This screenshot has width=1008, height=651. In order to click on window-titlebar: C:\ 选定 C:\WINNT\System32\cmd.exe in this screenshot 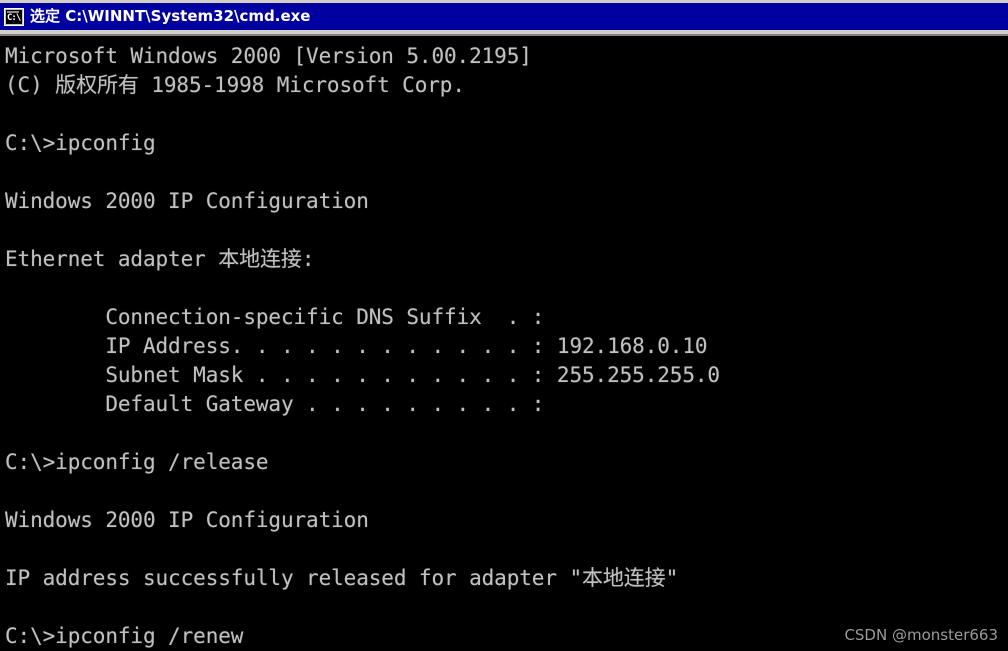, I will do `click(504, 16)`.